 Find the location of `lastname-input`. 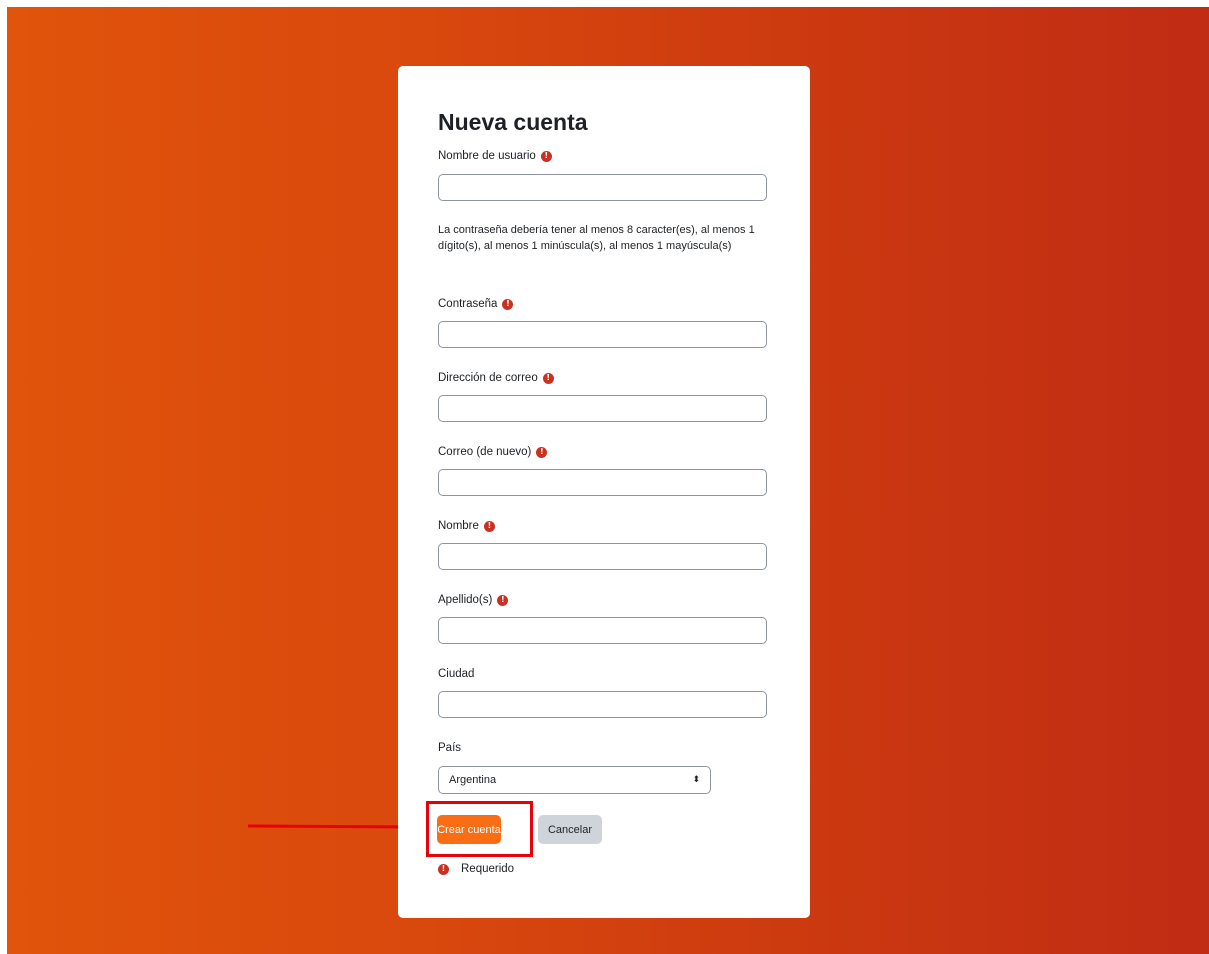

lastname-input is located at coordinates (602, 630).